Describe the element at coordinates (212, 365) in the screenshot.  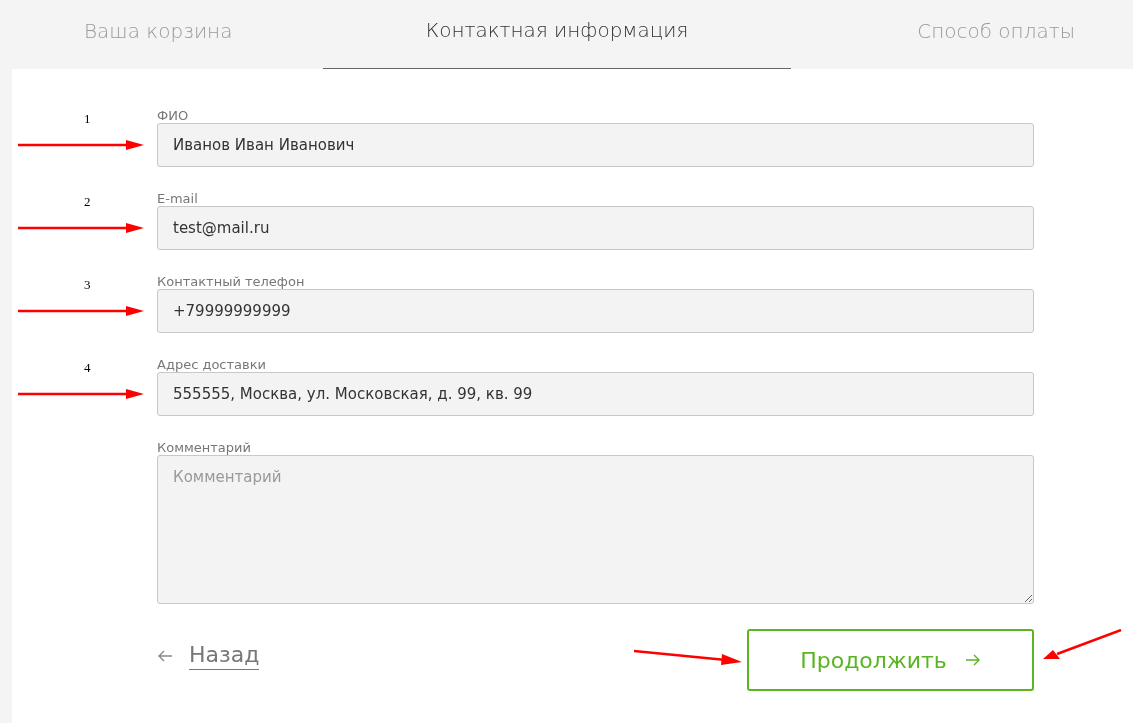
I see `field-label: Адрес доставки` at that location.